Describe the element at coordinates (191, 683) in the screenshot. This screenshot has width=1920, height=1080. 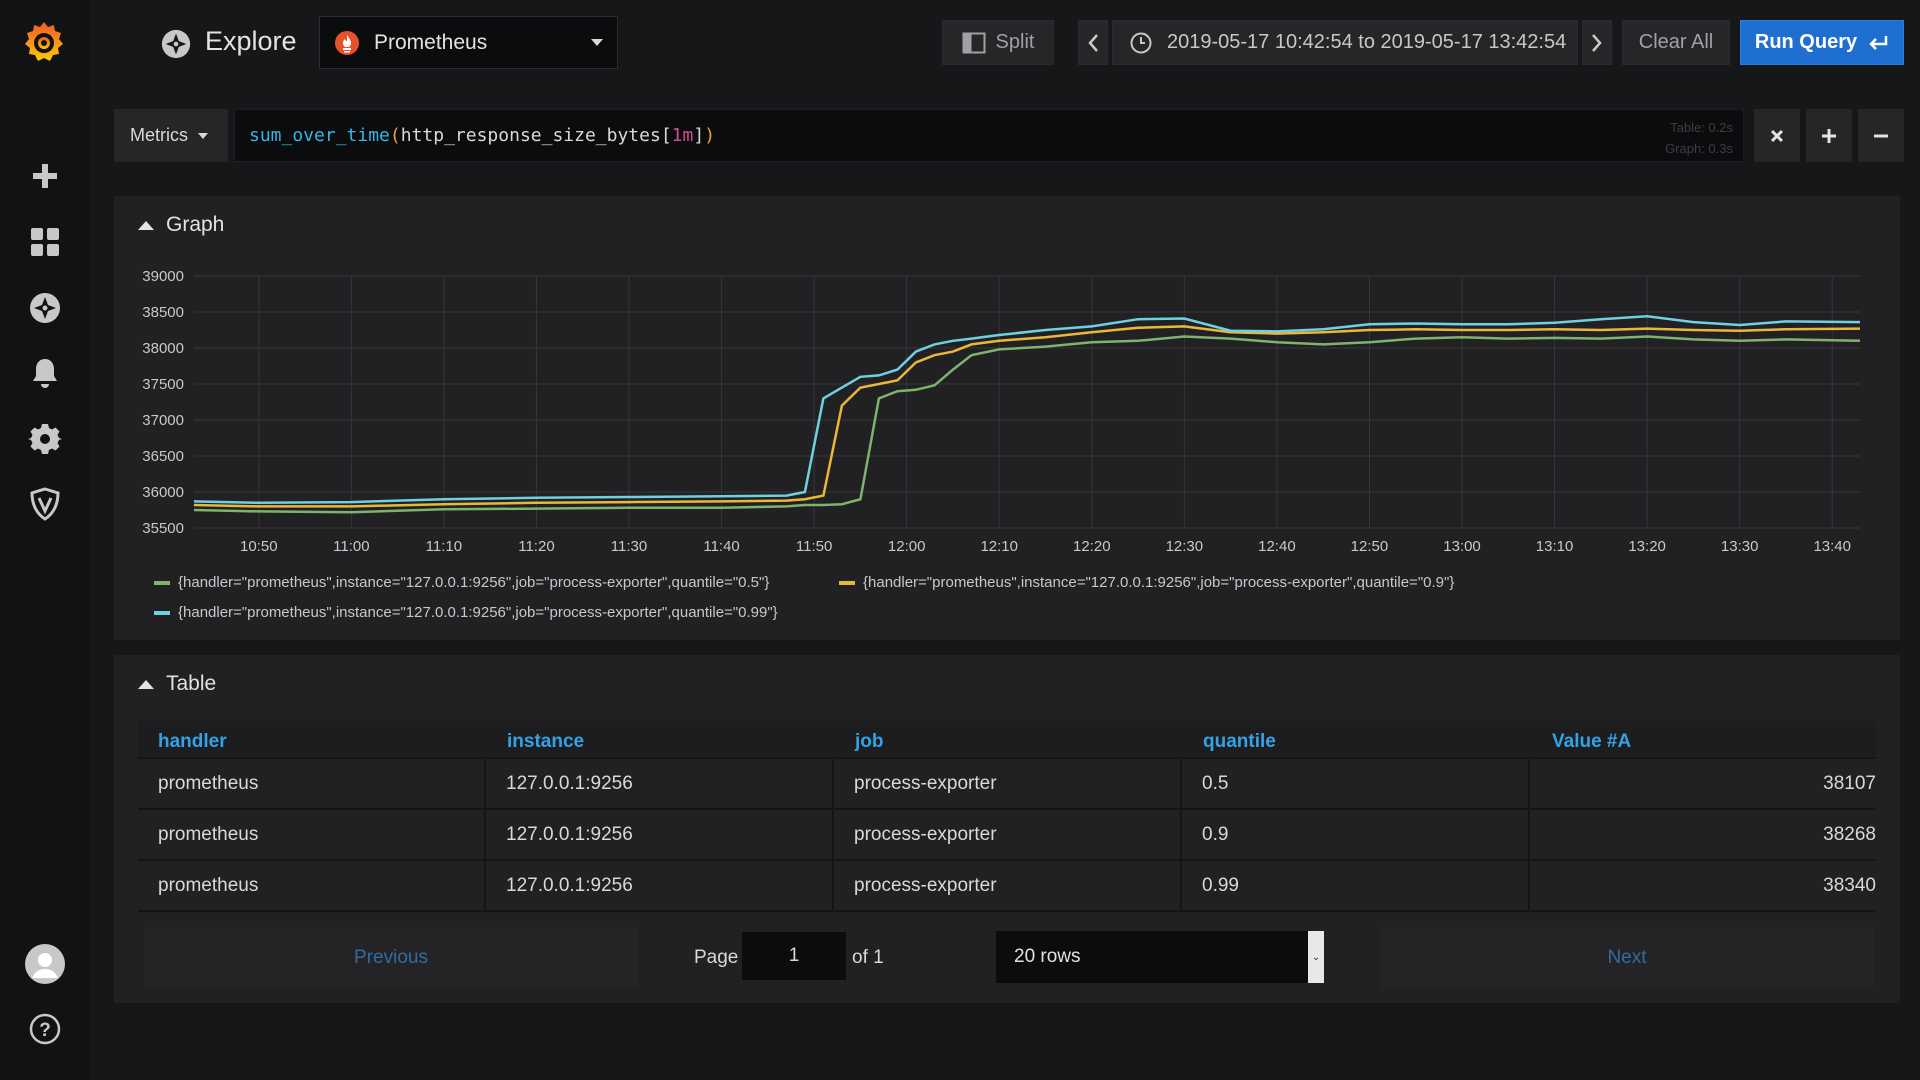
I see `table-title: Table` at that location.